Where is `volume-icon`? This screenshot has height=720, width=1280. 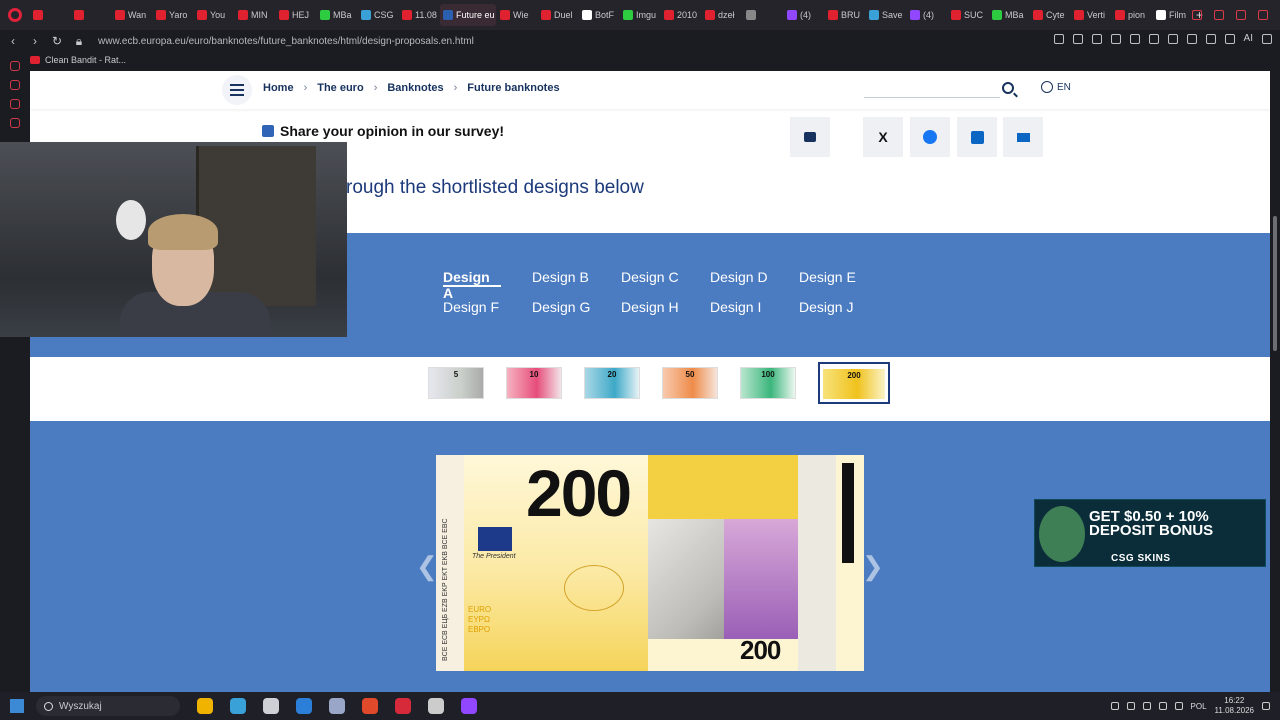 volume-icon is located at coordinates (1146, 706).